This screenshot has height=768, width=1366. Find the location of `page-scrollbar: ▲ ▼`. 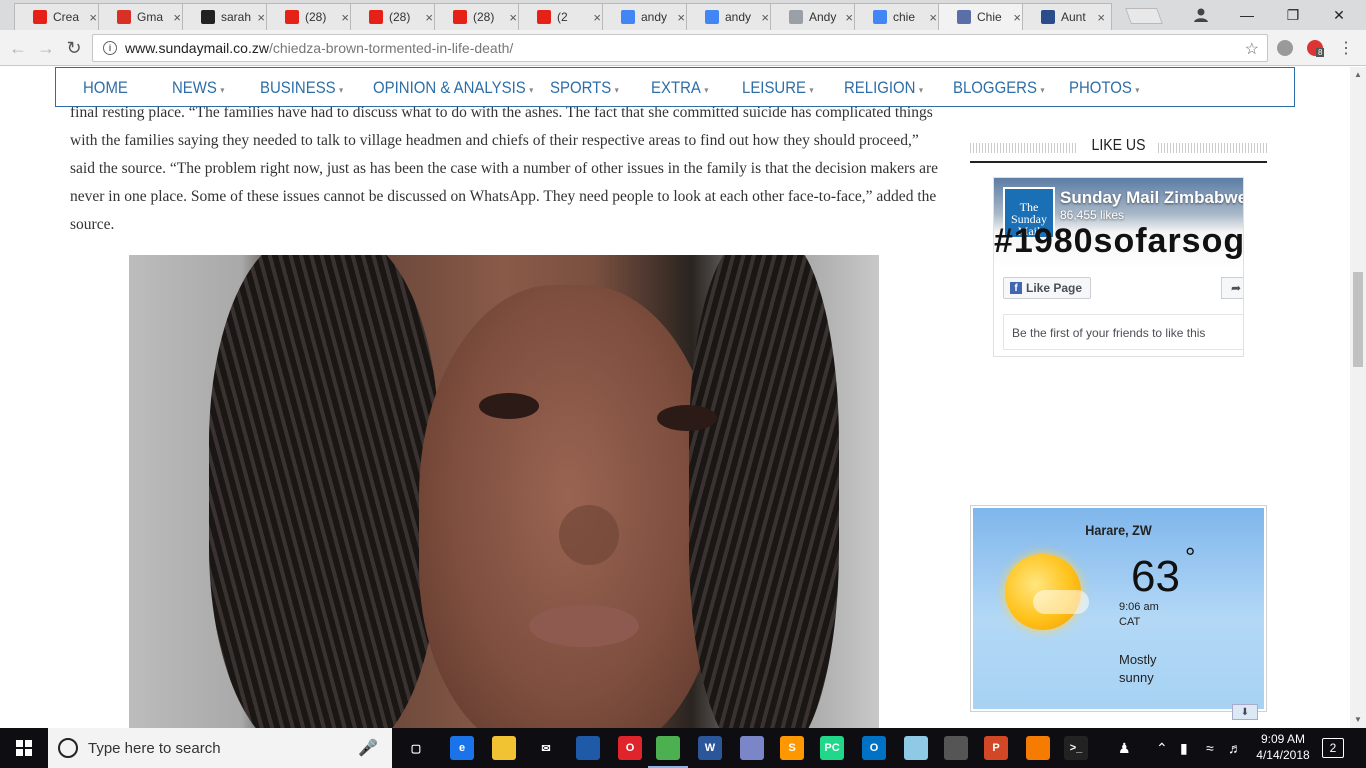

page-scrollbar: ▲ ▼ is located at coordinates (1358, 397).